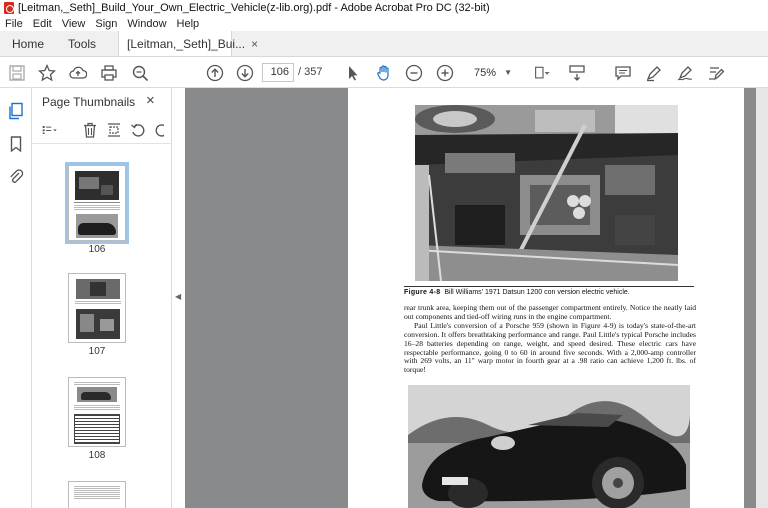  Describe the element at coordinates (138, 130) in the screenshot. I see `rotate-counterclockwise-icon` at that location.